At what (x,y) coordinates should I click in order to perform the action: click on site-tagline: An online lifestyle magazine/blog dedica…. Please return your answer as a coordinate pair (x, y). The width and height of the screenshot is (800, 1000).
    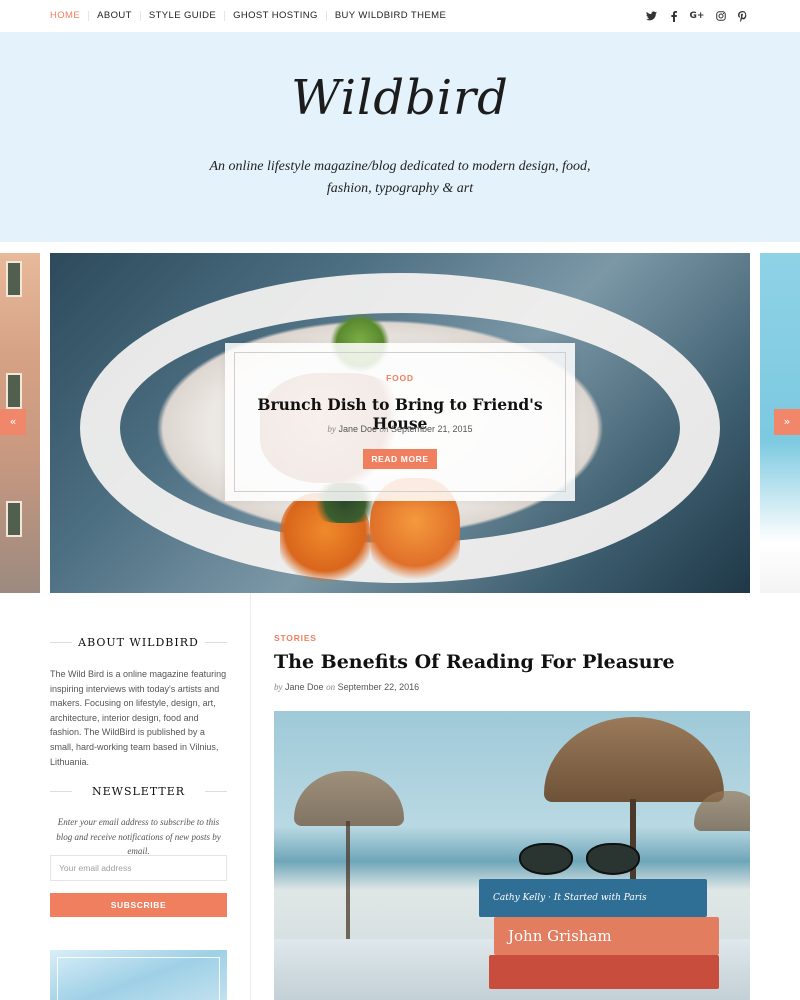
    Looking at the image, I should click on (400, 177).